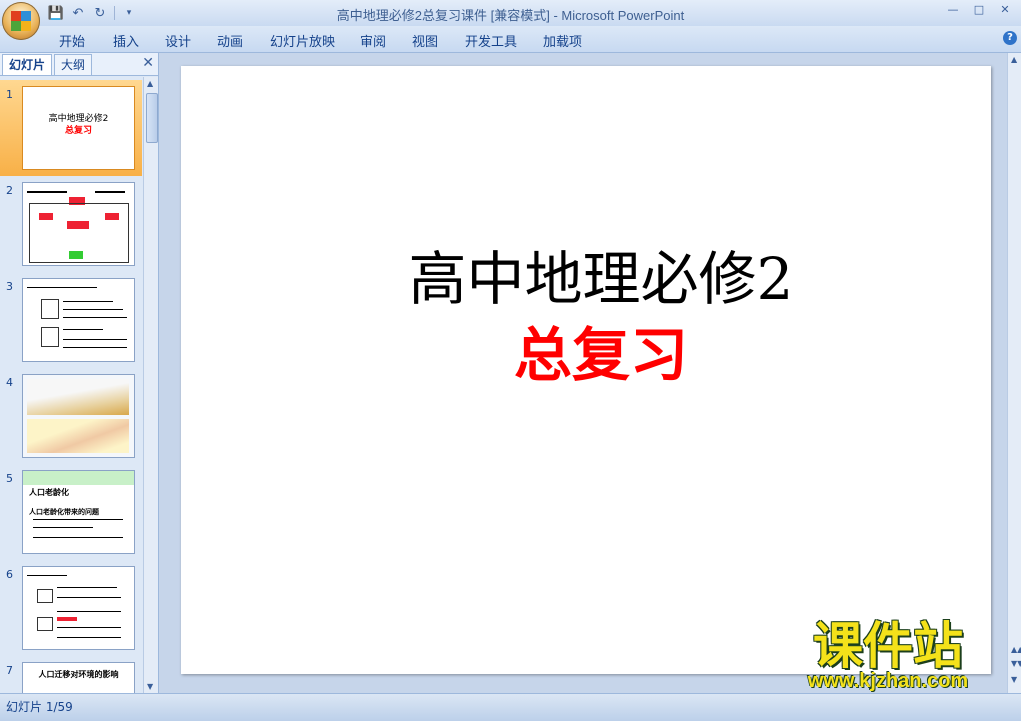  I want to click on thumbnail-number: 1, so click(9, 94).